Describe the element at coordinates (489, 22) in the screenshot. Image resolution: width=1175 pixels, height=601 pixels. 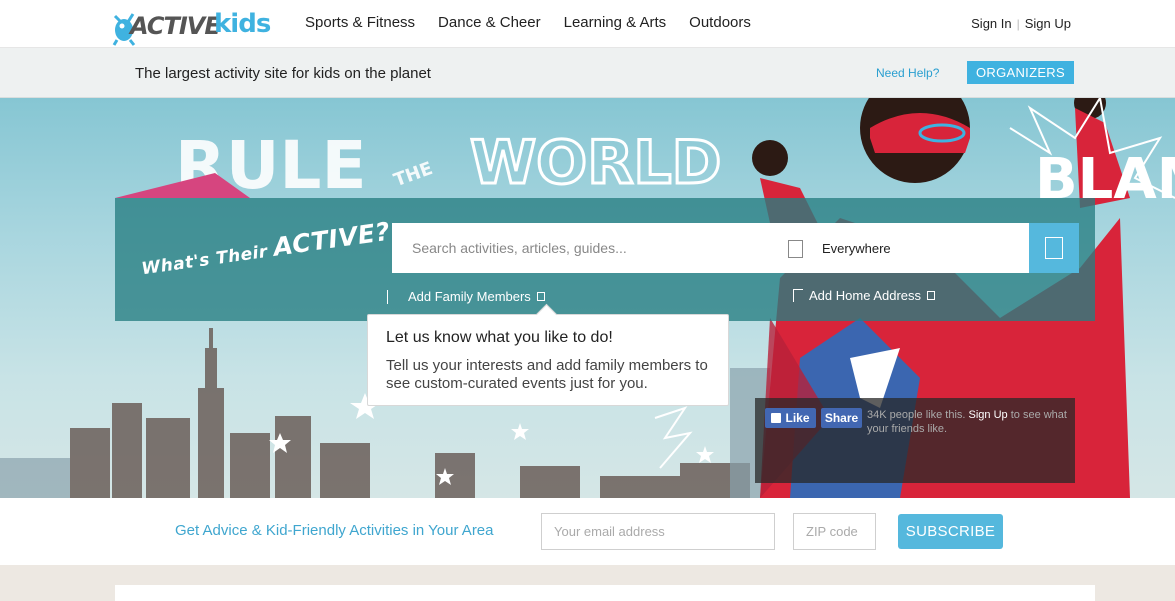
I see `nav-dance-cheer: Dance & Cheer` at that location.